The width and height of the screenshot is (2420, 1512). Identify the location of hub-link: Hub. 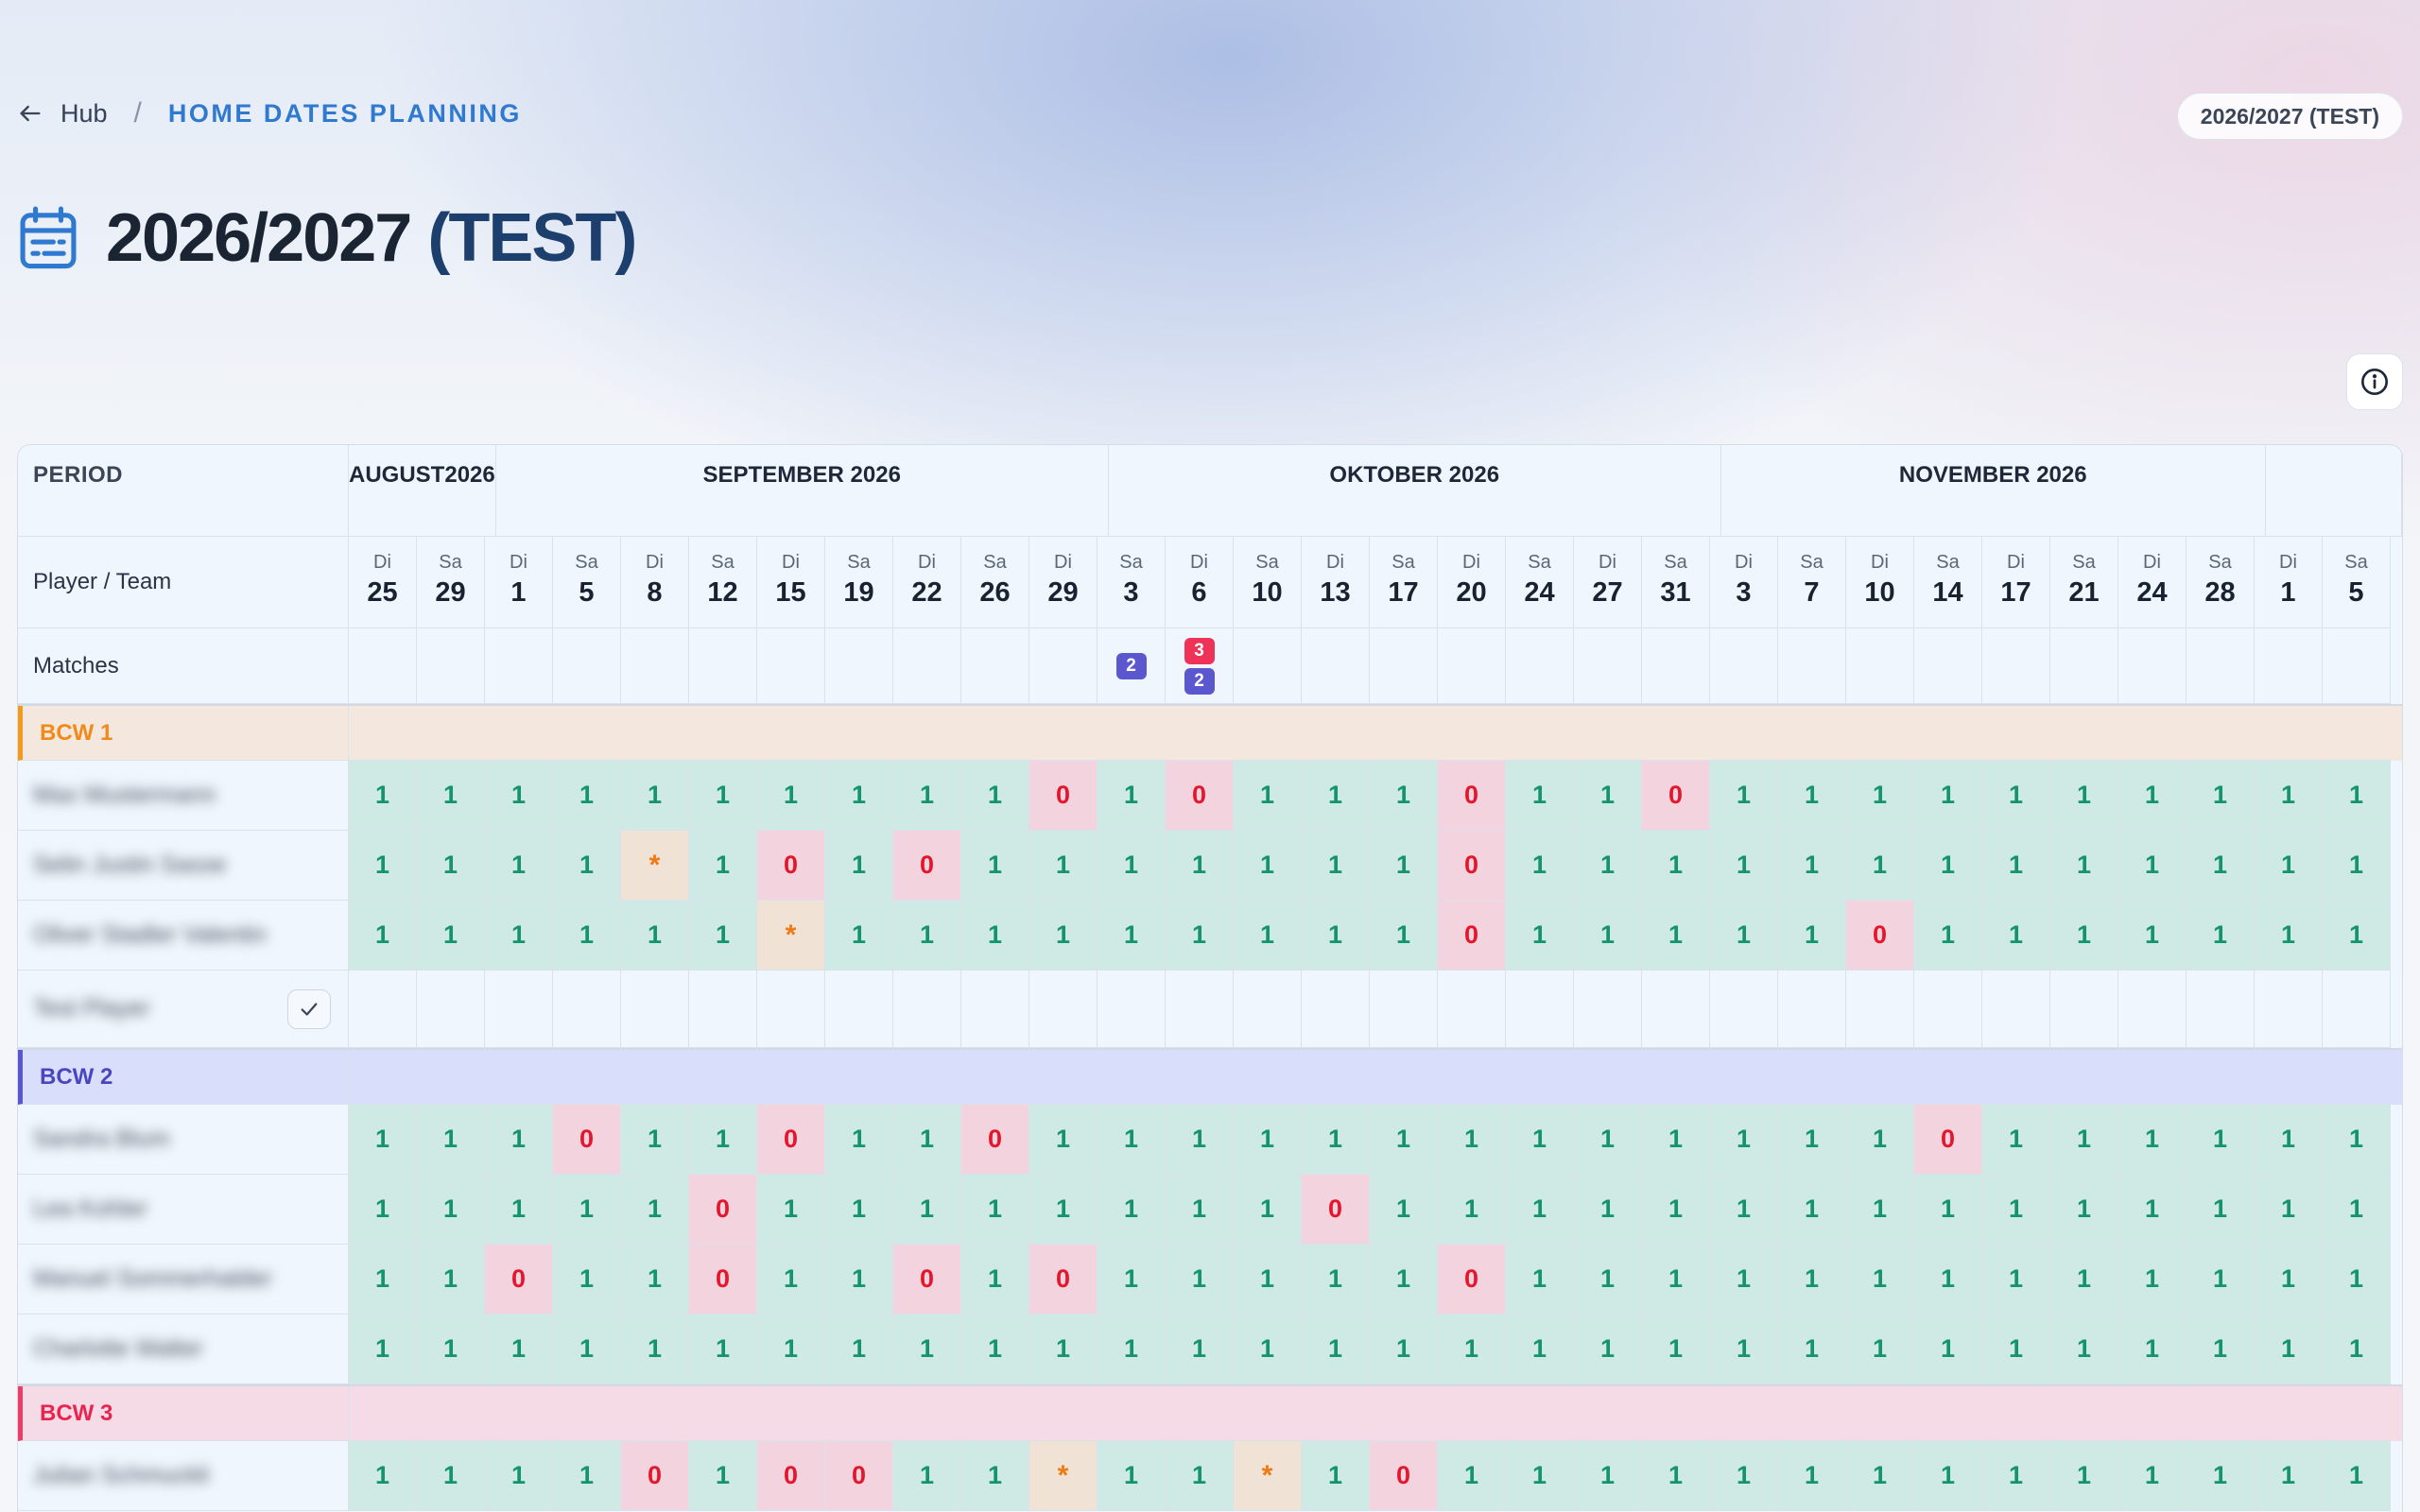
(84, 114).